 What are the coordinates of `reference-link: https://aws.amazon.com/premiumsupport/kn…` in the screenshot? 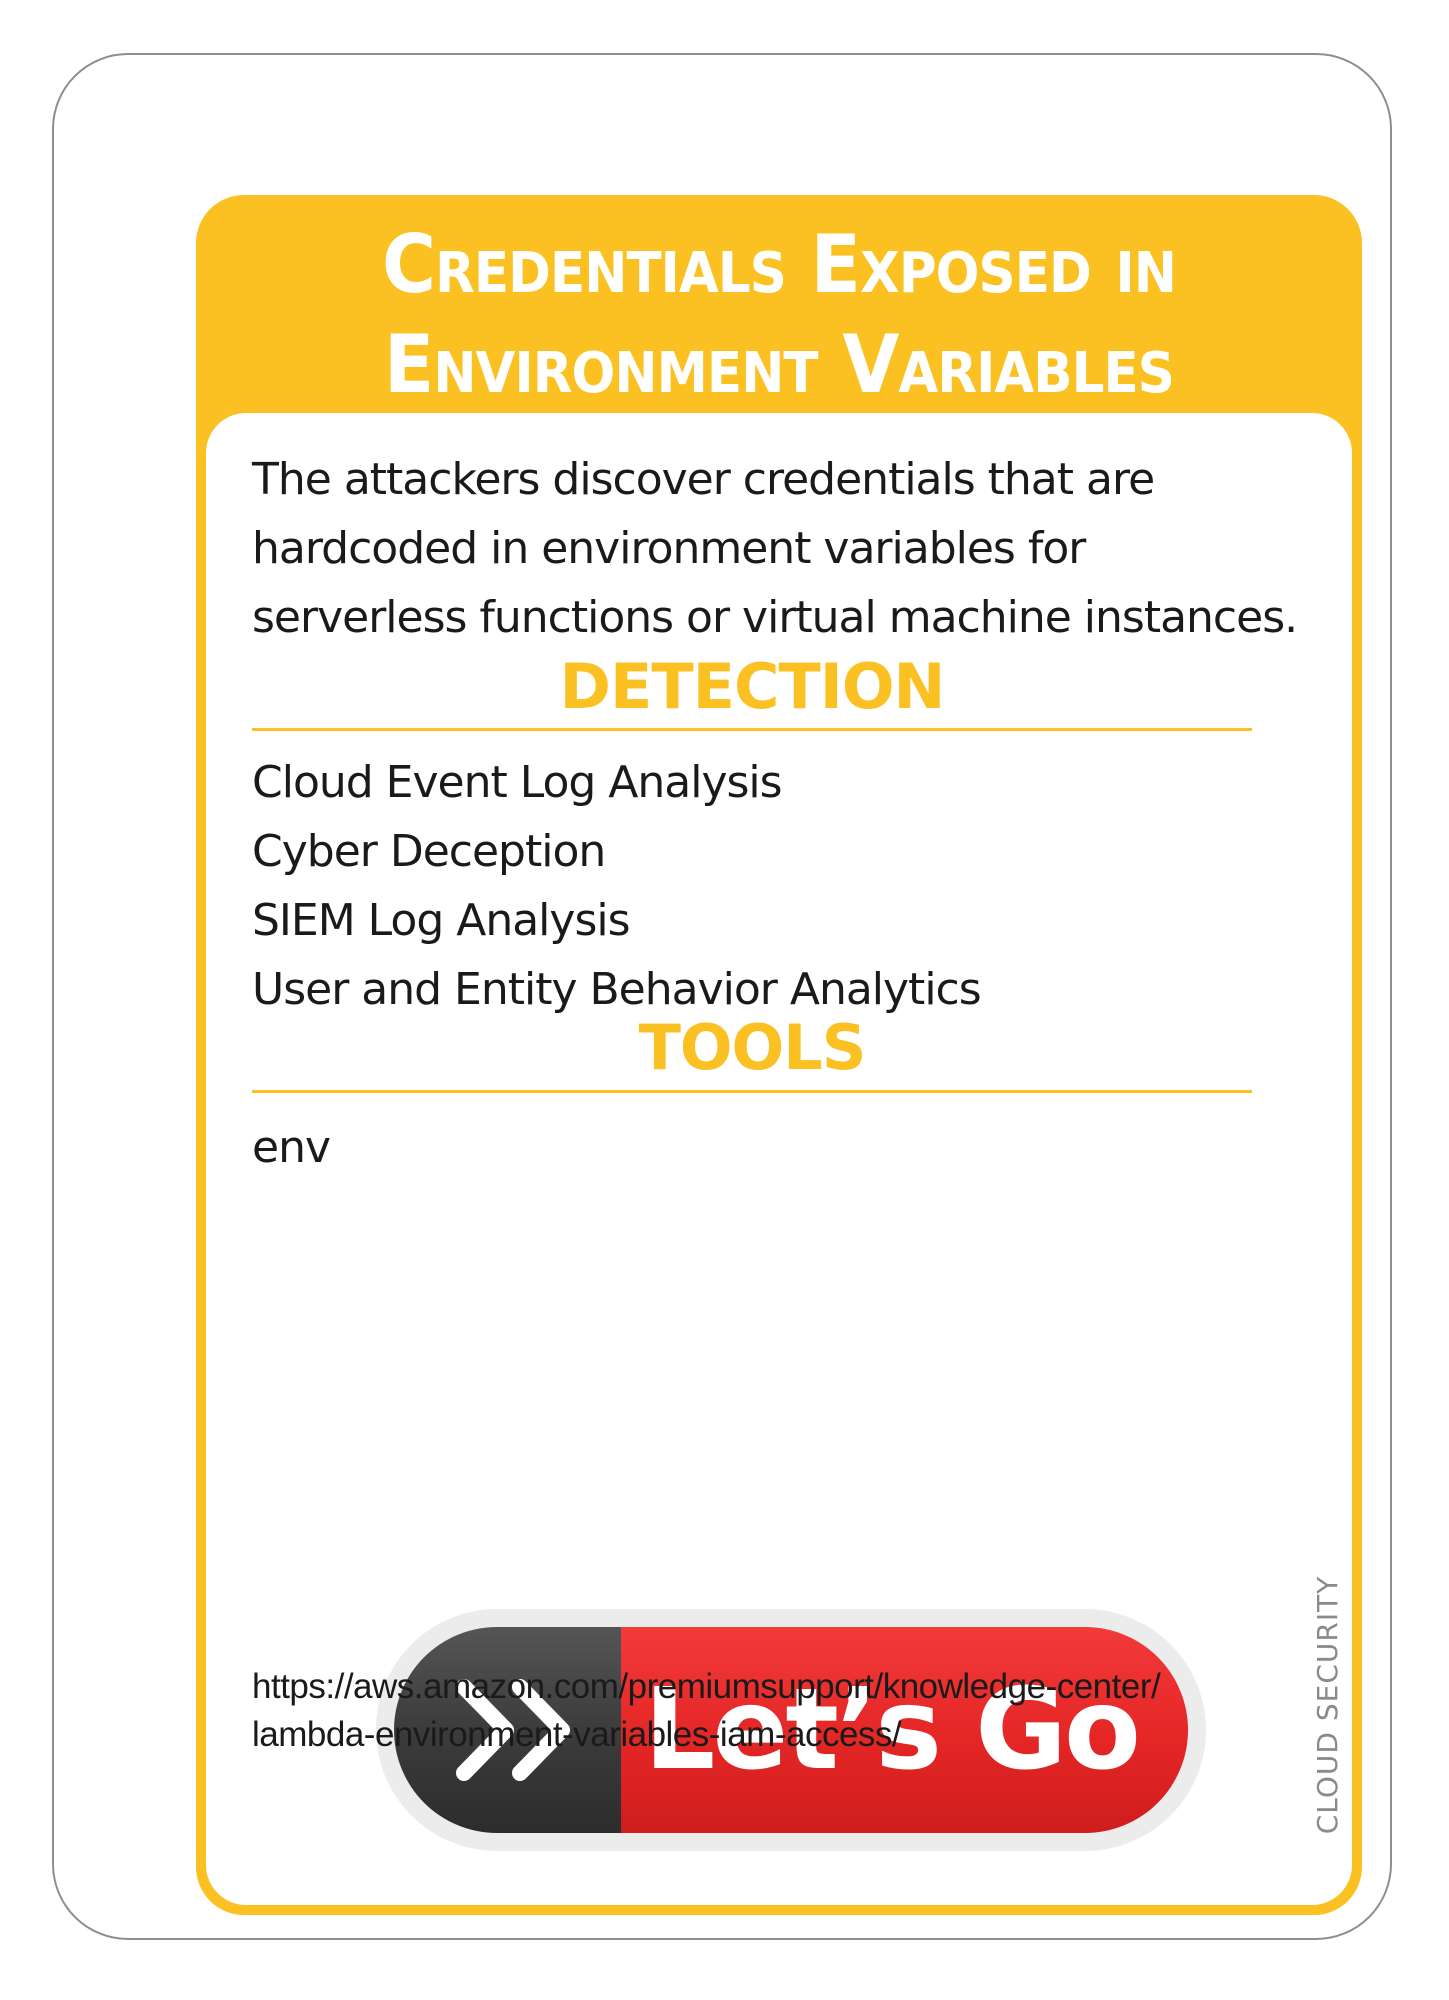 It's located at (782, 1711).